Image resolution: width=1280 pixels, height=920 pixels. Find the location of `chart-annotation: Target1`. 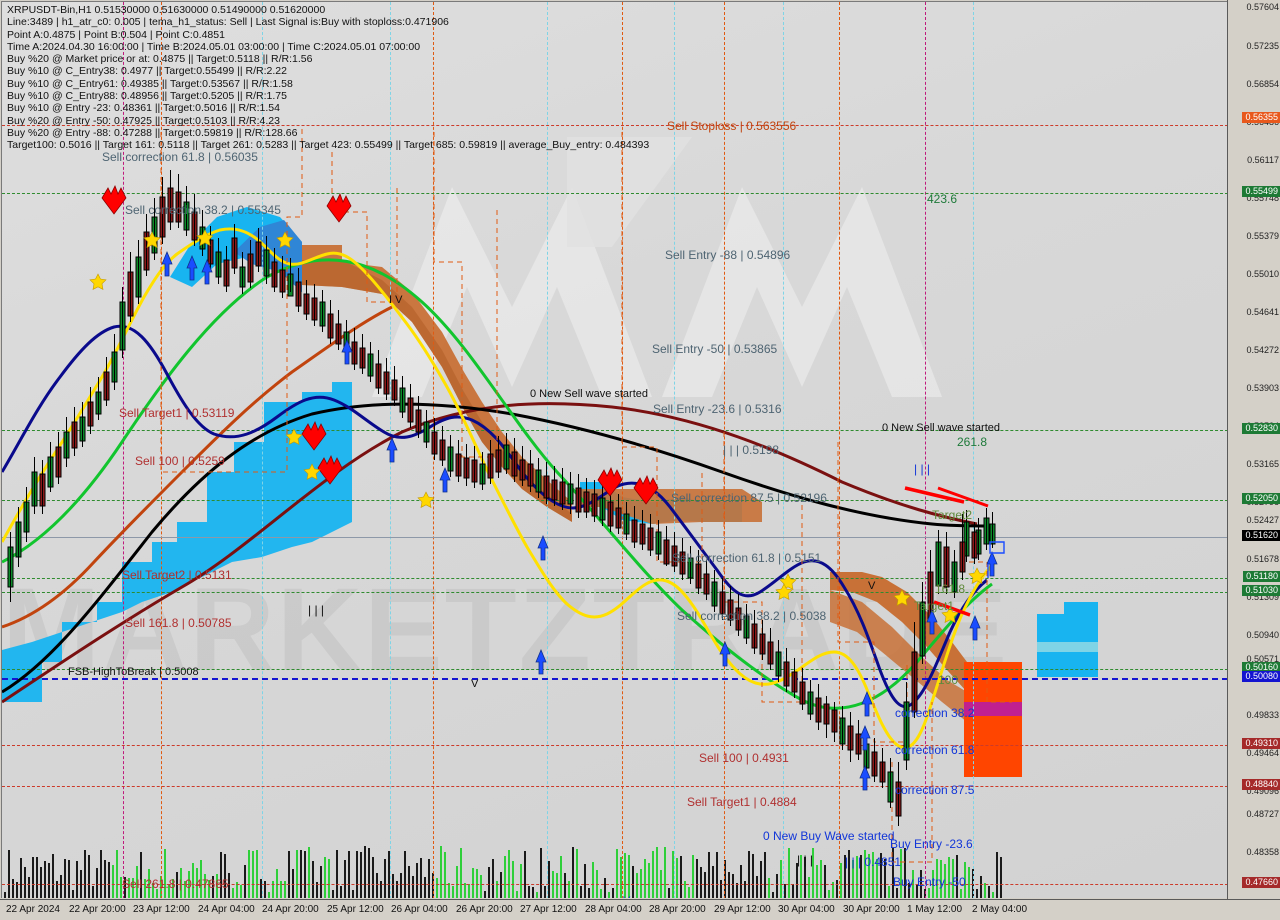

chart-annotation: Target1 is located at coordinates (934, 606).